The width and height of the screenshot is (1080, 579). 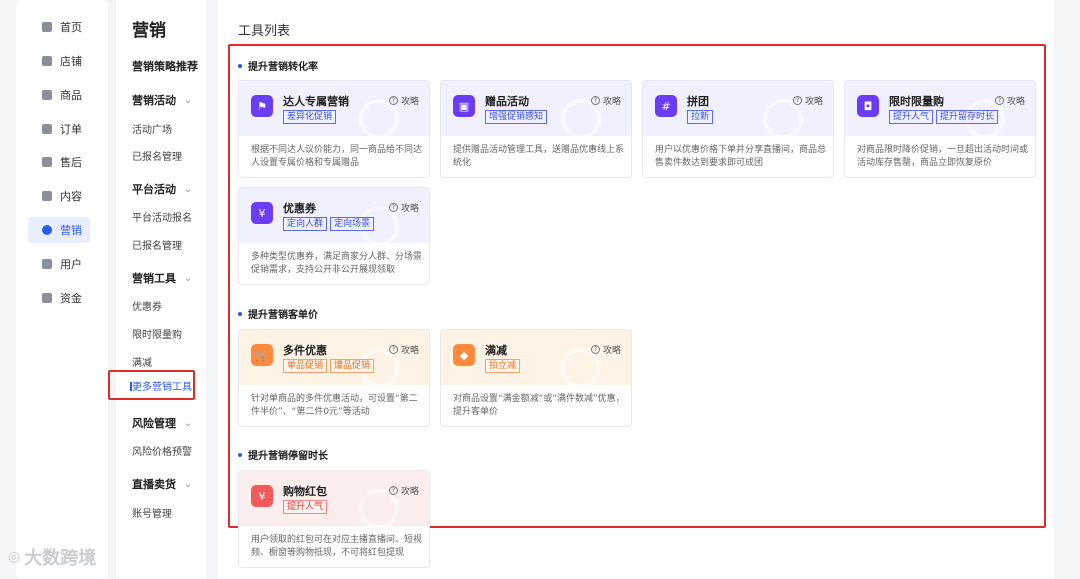 What do you see at coordinates (47, 264) in the screenshot?
I see `user-icon` at bounding box center [47, 264].